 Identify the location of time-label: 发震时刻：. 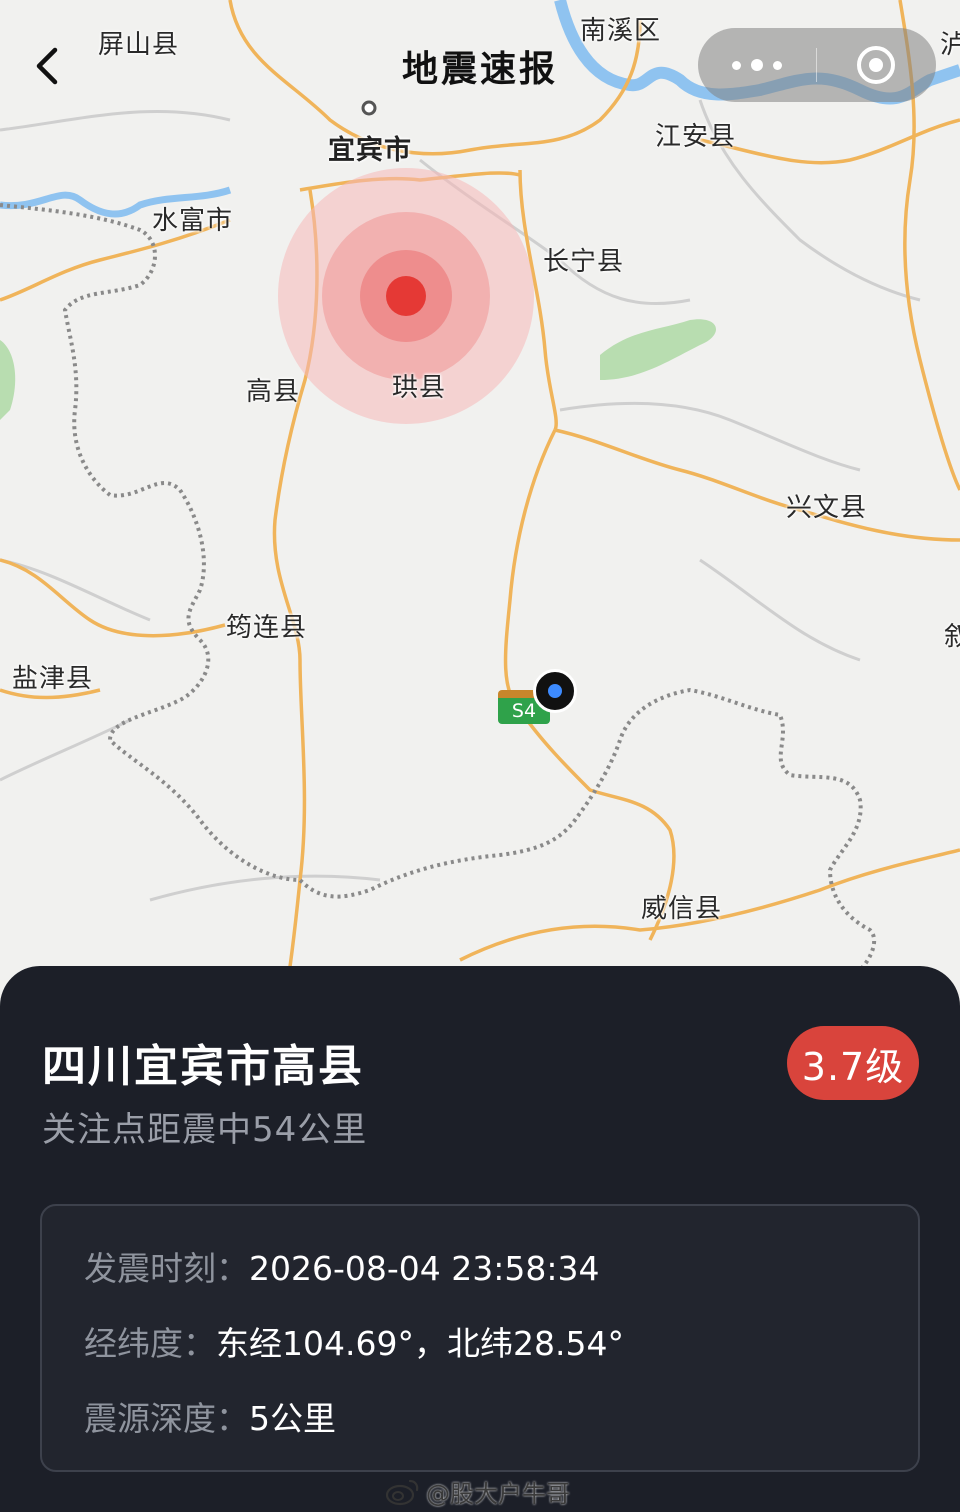
(166, 1268).